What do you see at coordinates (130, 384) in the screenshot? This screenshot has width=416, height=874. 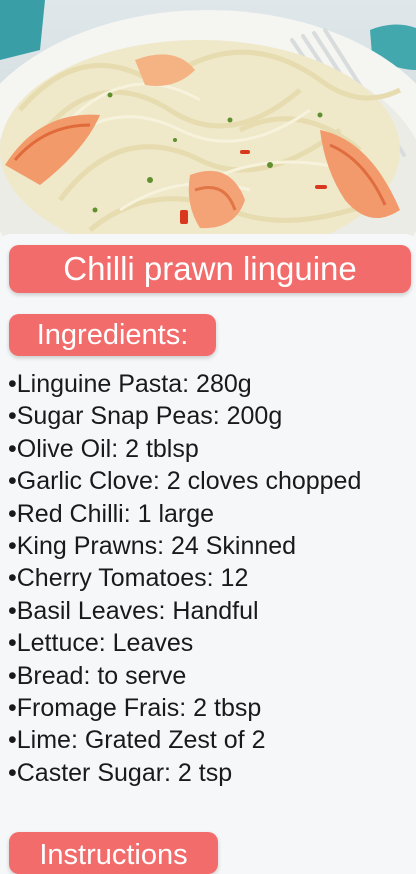 I see `ingredient-item: •Linguine Pasta: 280g` at bounding box center [130, 384].